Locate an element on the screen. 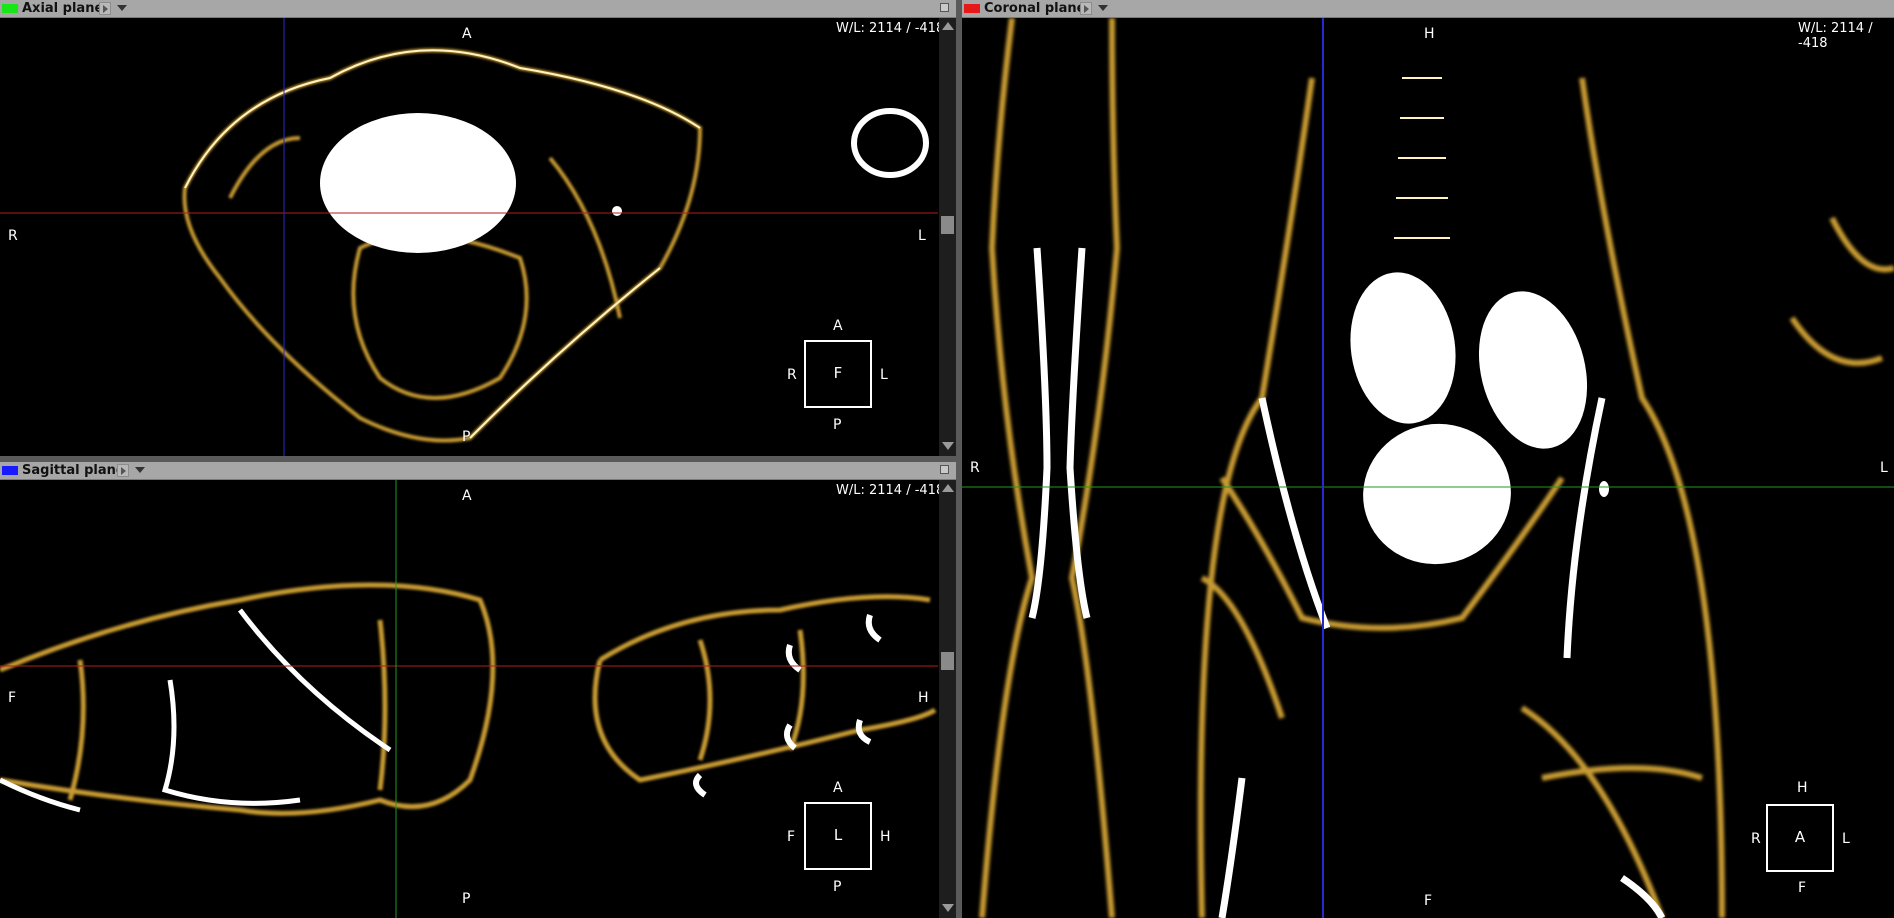  sagittal-title: Sagittal plane is located at coordinates (73, 470).